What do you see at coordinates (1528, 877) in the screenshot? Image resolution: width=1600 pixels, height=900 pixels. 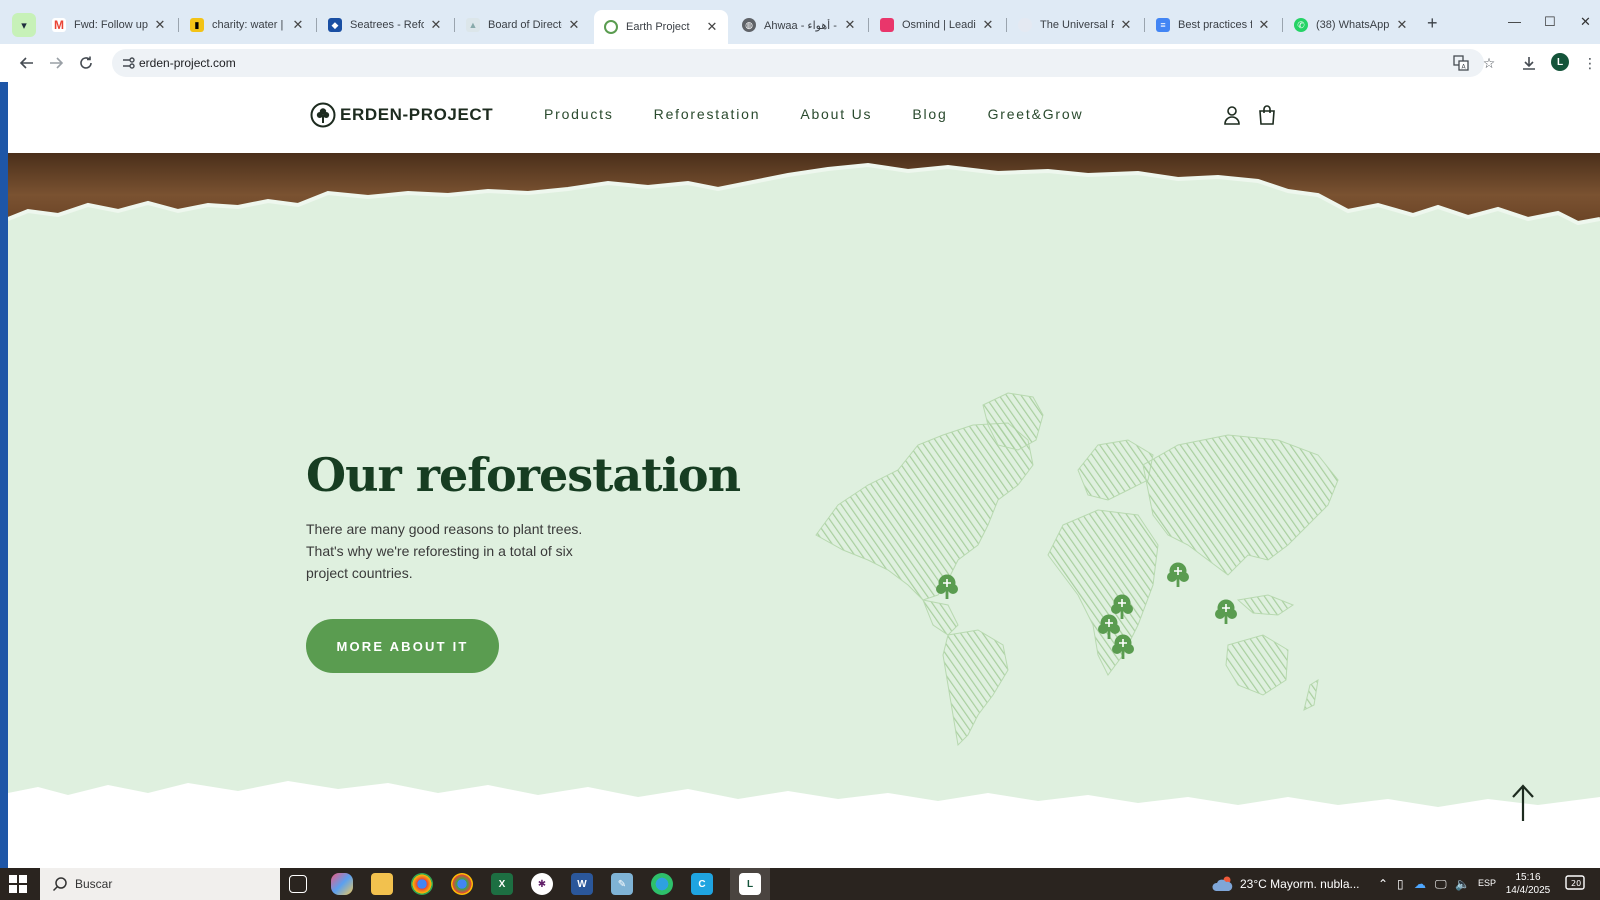 I see `clock-time: 15:16` at bounding box center [1528, 877].